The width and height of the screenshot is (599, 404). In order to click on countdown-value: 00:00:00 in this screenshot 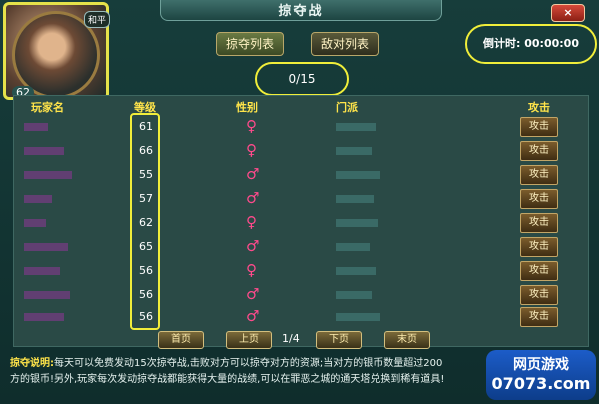, I will do `click(551, 43)`.